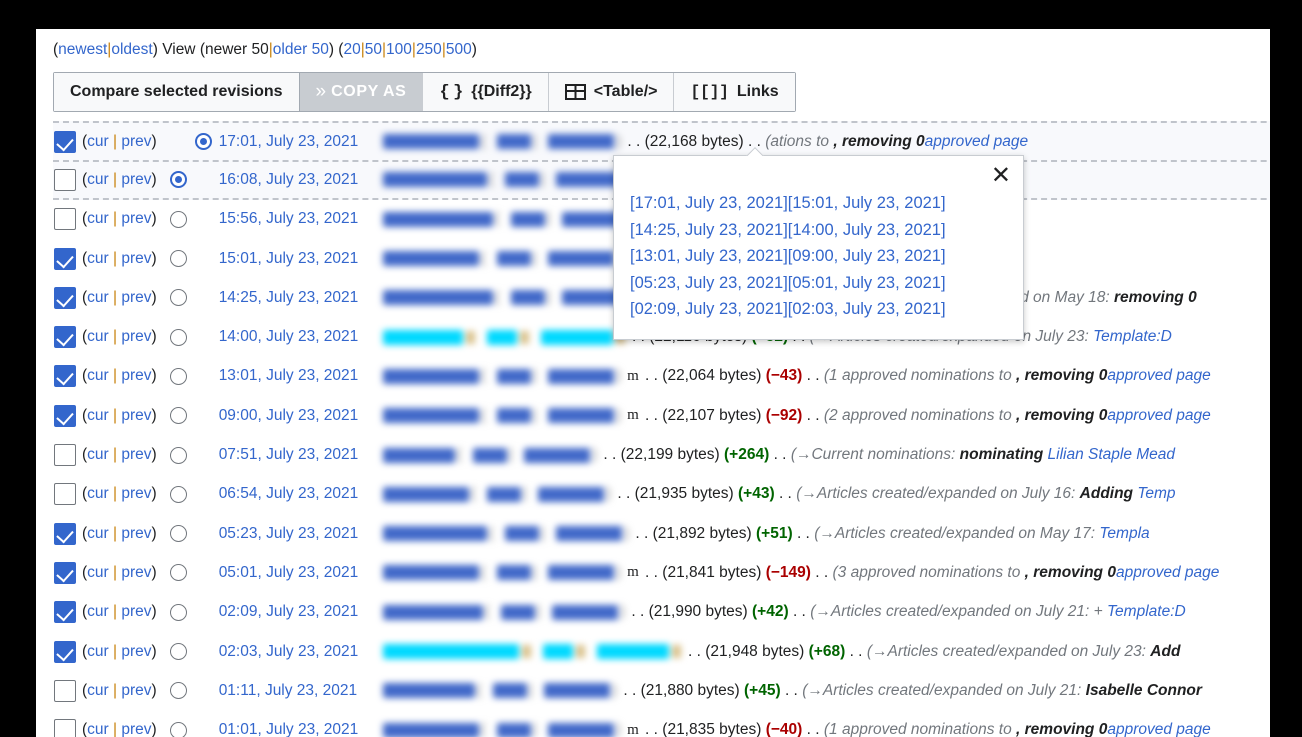  What do you see at coordinates (131, 49) in the screenshot?
I see `oldest-link: oldest` at bounding box center [131, 49].